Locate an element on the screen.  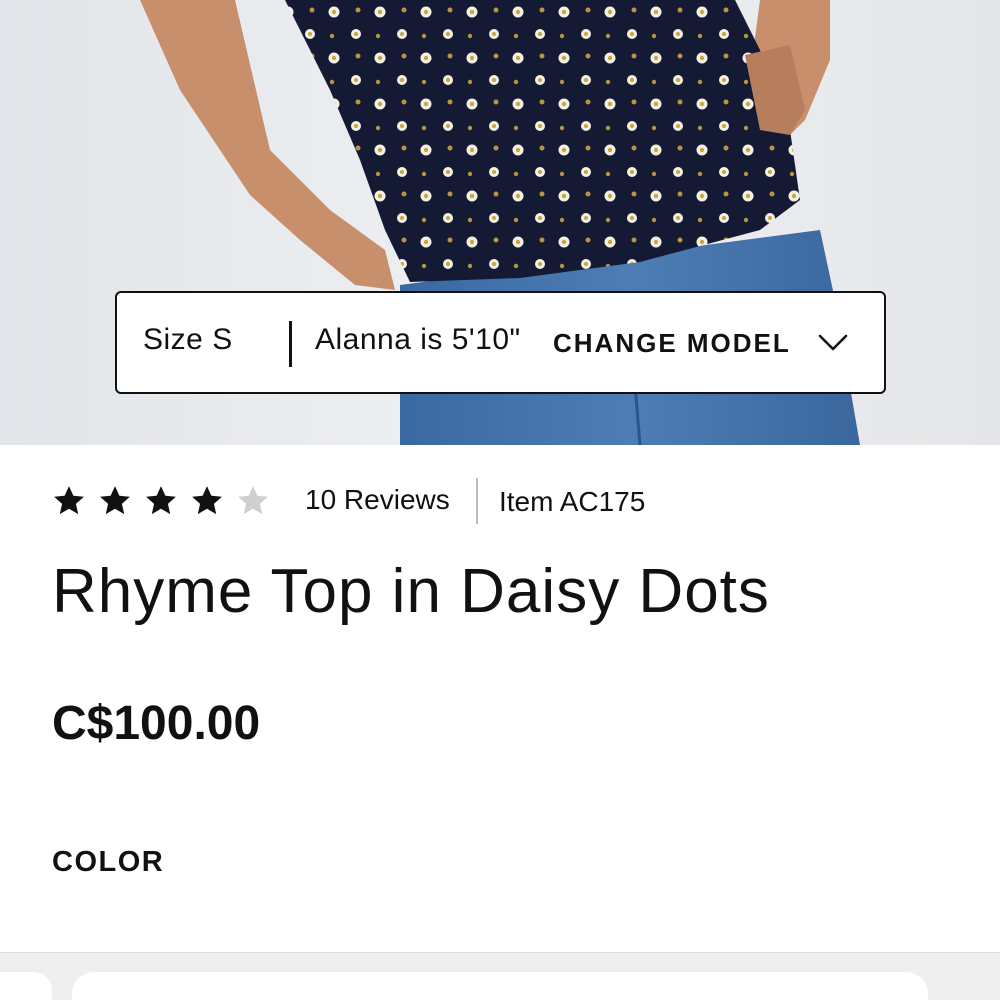
model-info-bar: Size S Alanna is 5'10" CHANGE MODEL is located at coordinates (500, 342).